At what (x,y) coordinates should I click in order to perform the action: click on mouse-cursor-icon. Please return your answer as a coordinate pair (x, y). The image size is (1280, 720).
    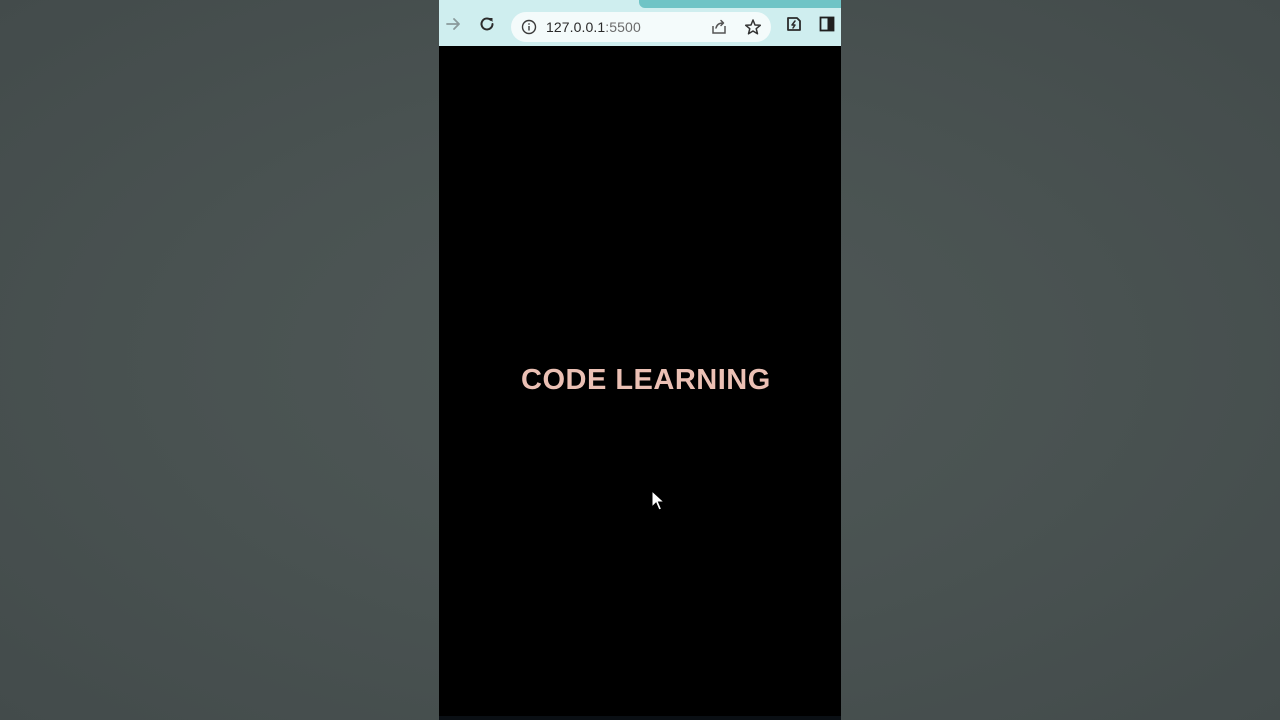
    Looking at the image, I should click on (658, 500).